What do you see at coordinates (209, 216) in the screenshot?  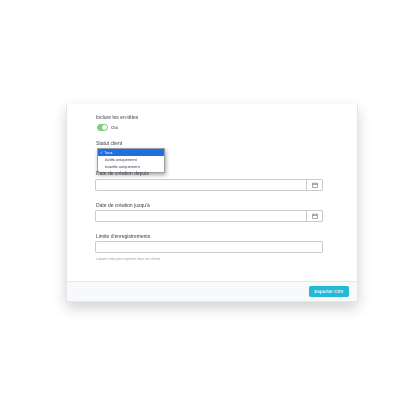 I see `date-to-input` at bounding box center [209, 216].